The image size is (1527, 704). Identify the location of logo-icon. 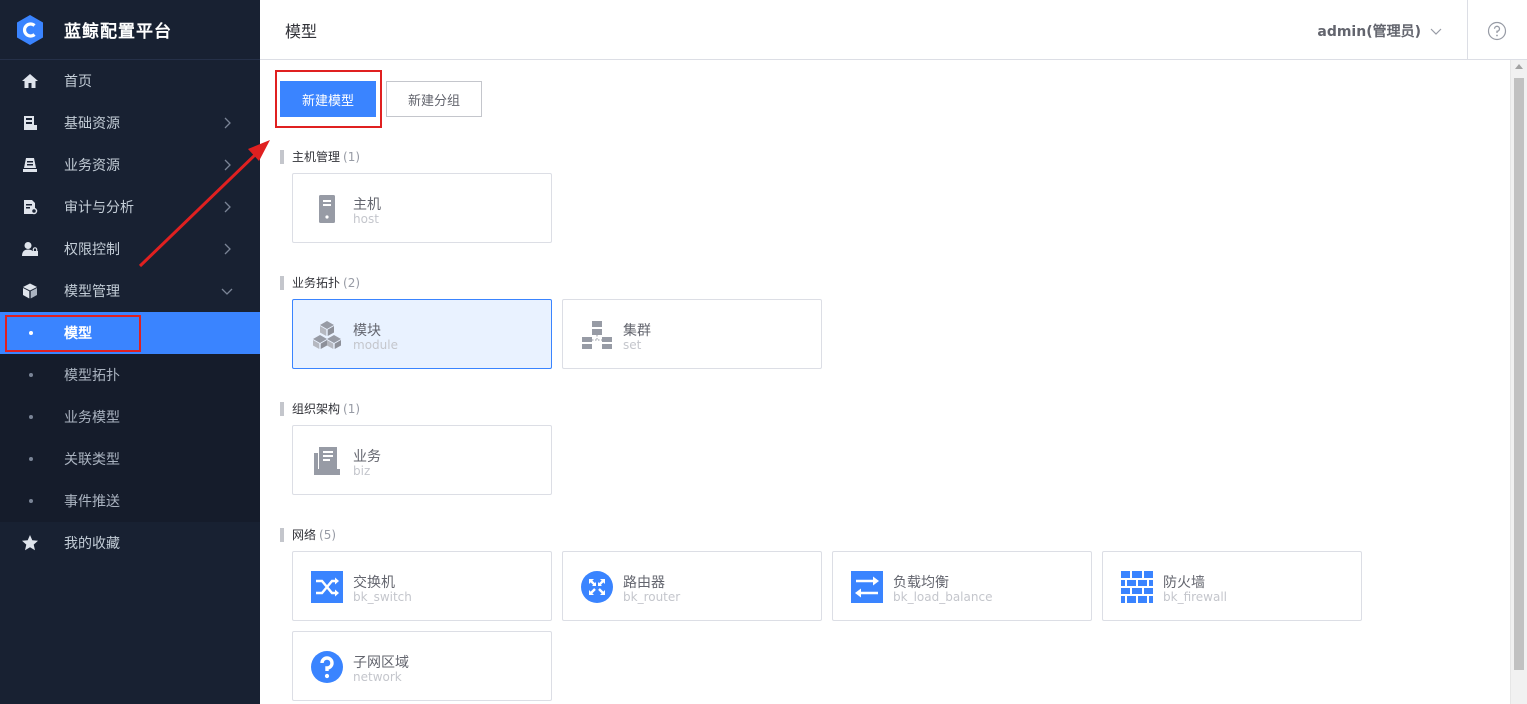
(30, 29).